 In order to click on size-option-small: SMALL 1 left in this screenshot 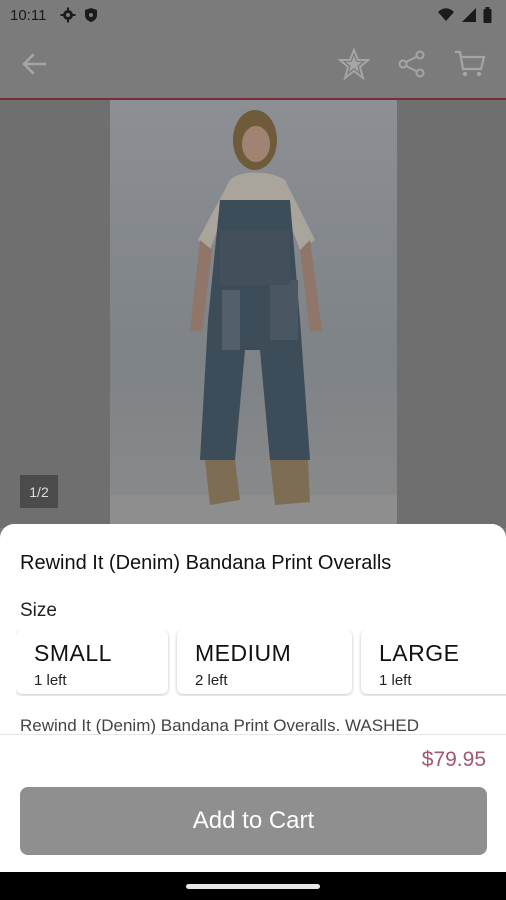, I will do `click(92, 662)`.